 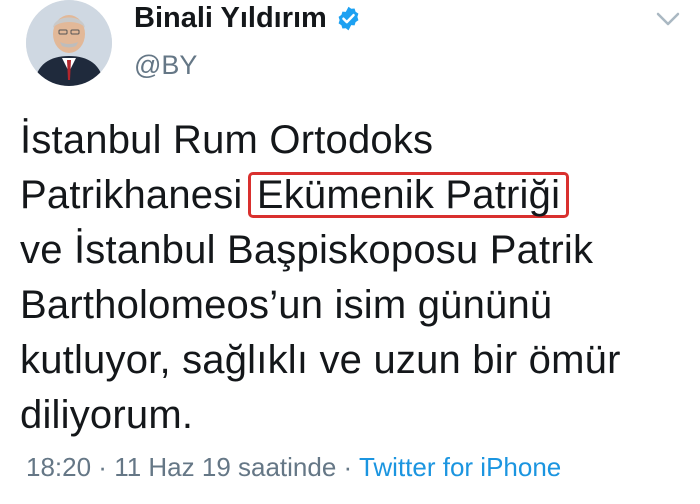 I want to click on tweet-line-text: Patrikhanesi, so click(x=137, y=195).